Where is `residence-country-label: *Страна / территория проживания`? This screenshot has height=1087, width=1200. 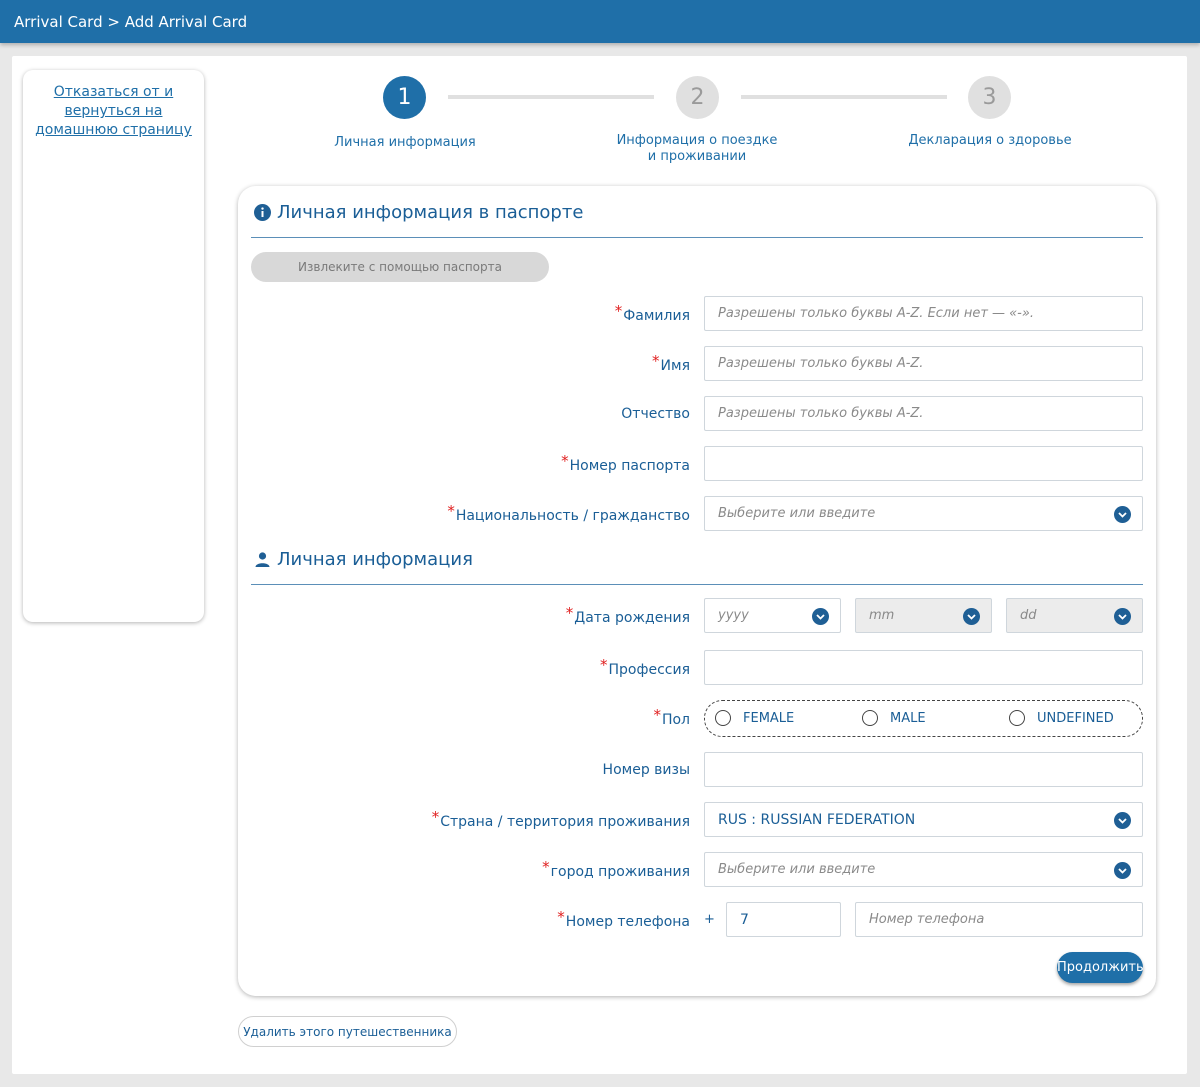
residence-country-label: *Страна / территория проживания is located at coordinates (560, 819).